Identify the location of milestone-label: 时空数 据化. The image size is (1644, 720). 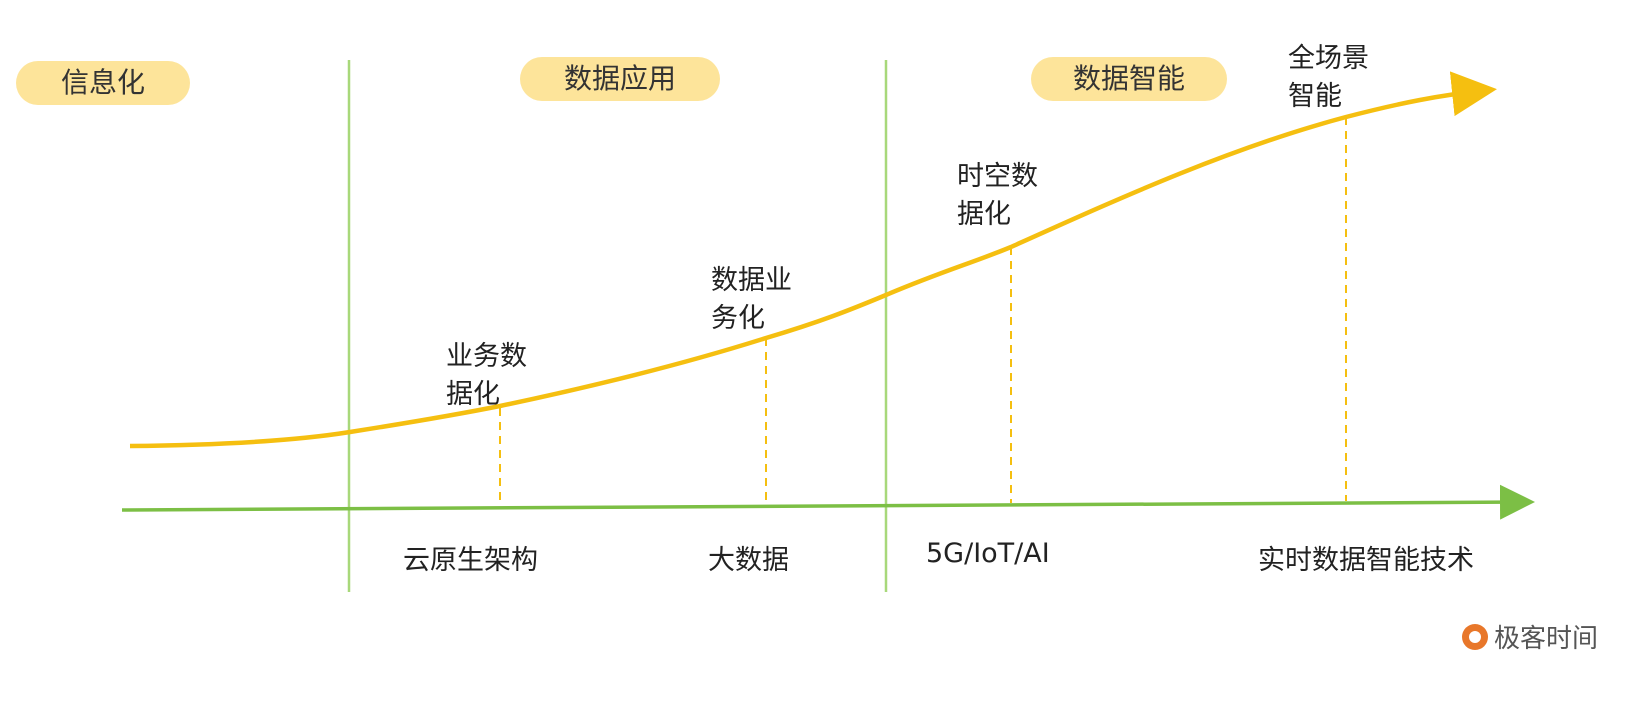
(997, 195).